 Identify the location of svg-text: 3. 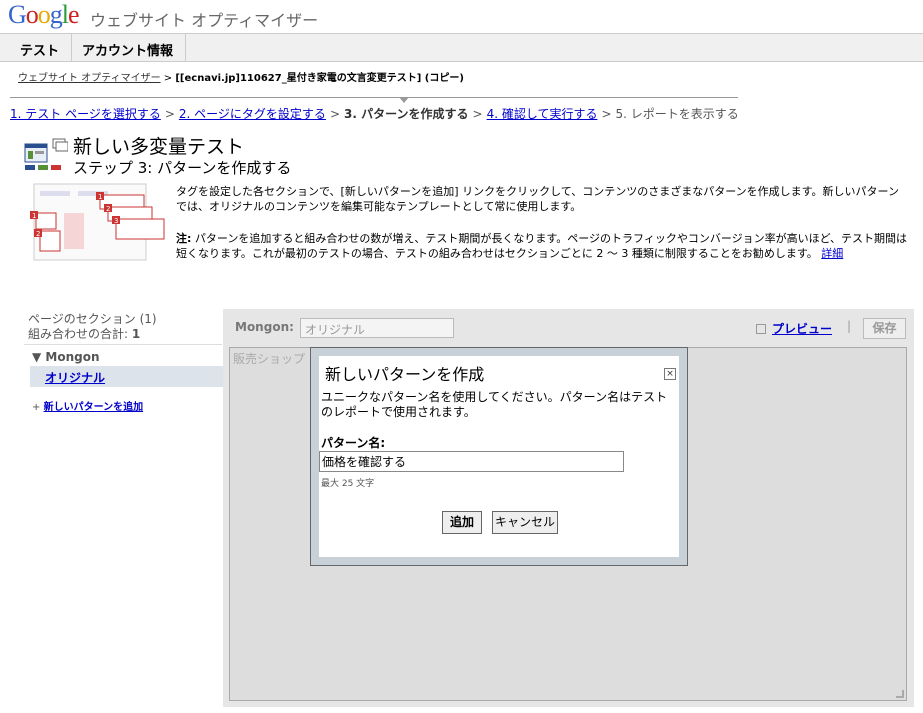
(116, 221).